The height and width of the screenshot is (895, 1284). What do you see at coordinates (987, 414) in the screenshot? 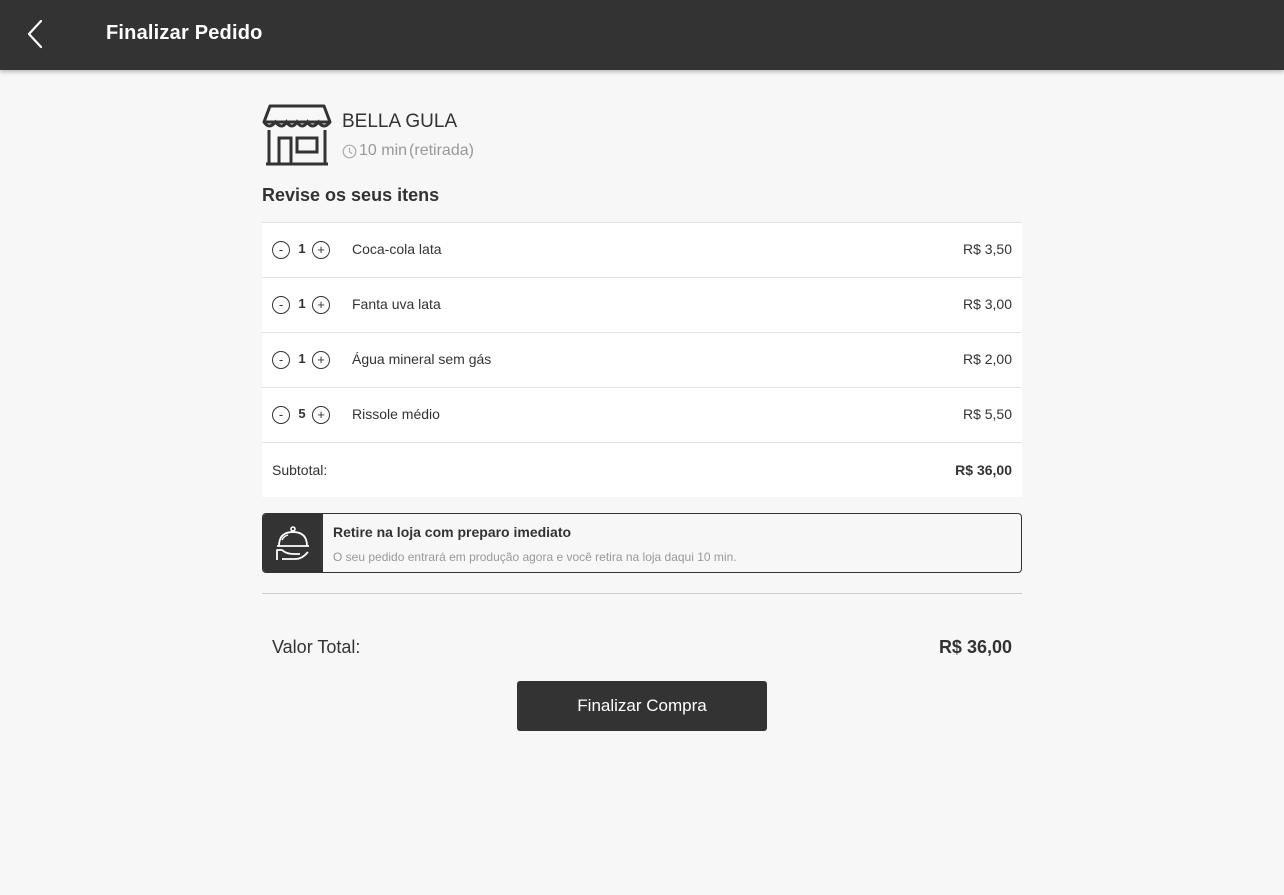
I see `item-price: R$ 5,50` at bounding box center [987, 414].